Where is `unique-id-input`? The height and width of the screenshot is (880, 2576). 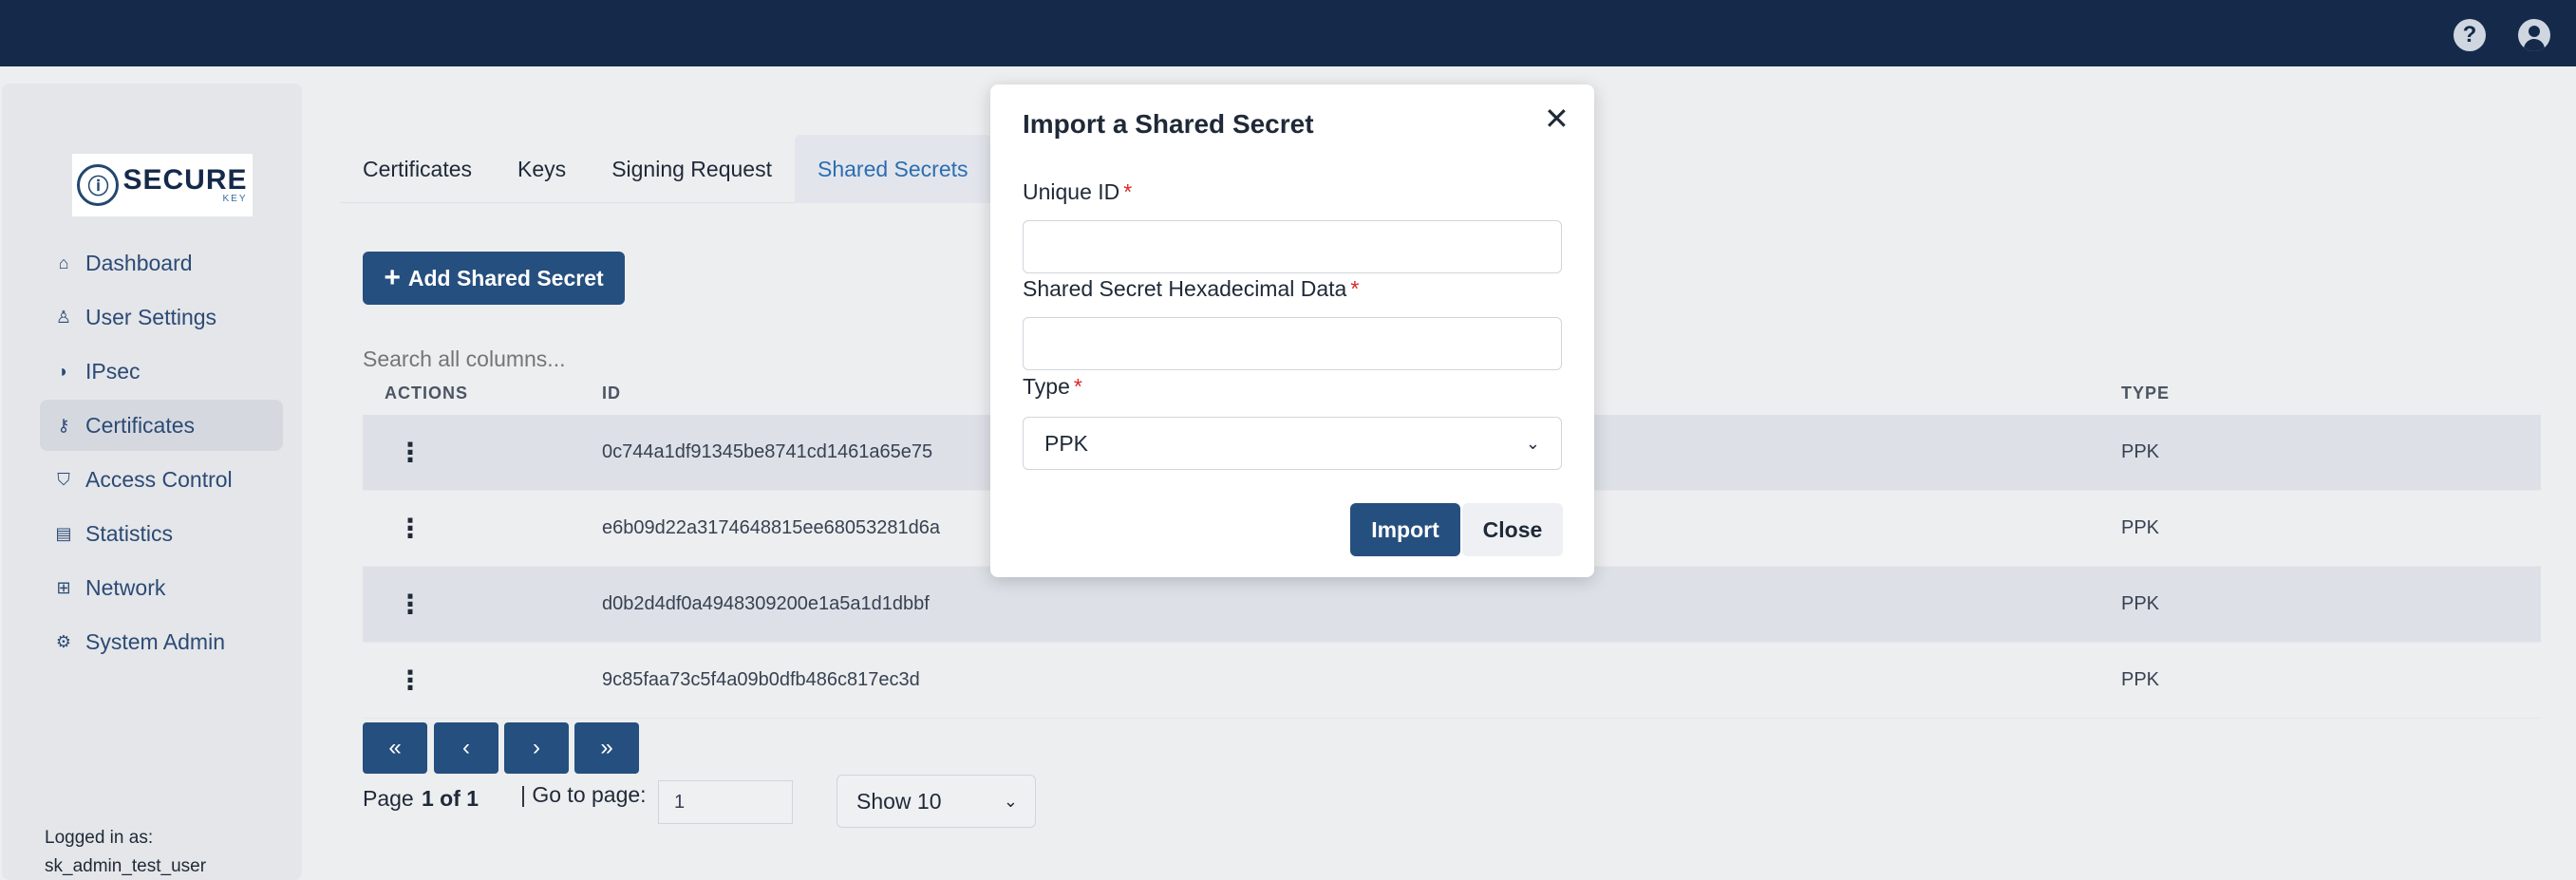 unique-id-input is located at coordinates (1292, 246).